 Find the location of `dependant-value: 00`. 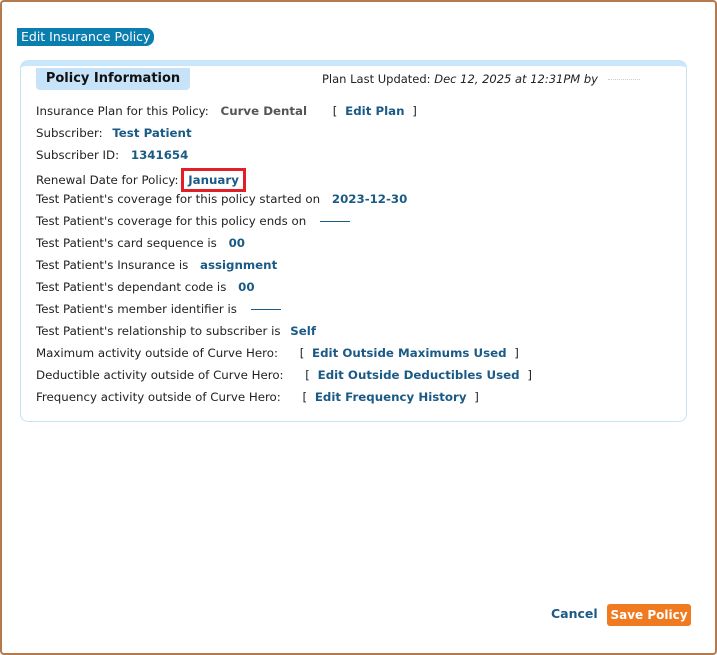

dependant-value: 00 is located at coordinates (246, 287).